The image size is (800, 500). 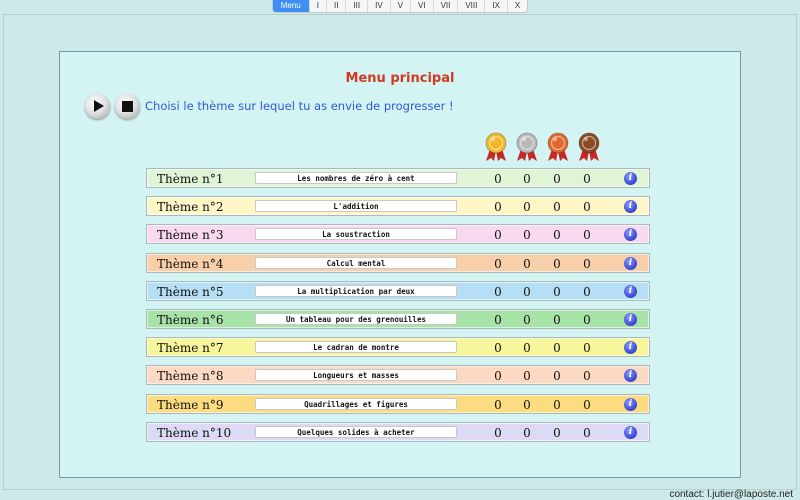 What do you see at coordinates (356, 431) in the screenshot?
I see `theme-name-button: Quelques solides à acheter` at bounding box center [356, 431].